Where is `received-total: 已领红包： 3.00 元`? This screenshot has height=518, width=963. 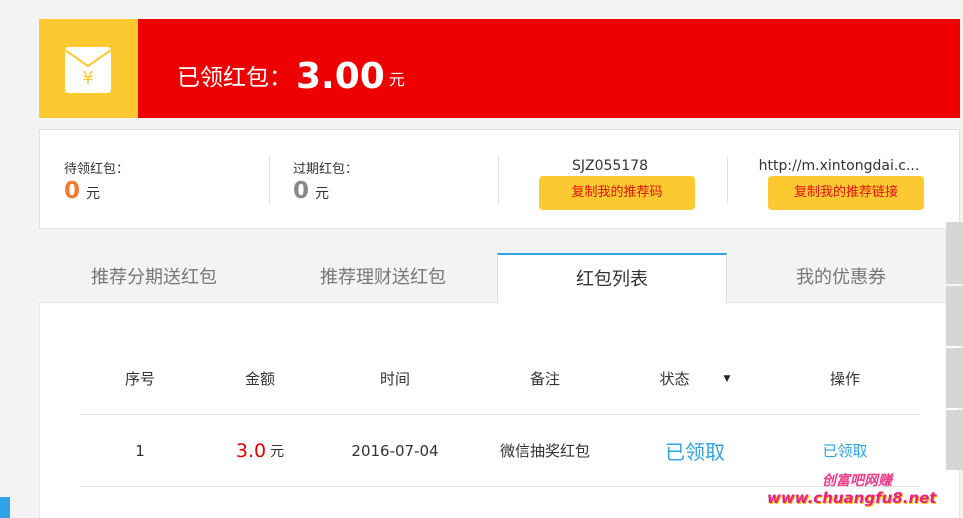 received-total: 已领红包： 3.00 元 is located at coordinates (291, 75).